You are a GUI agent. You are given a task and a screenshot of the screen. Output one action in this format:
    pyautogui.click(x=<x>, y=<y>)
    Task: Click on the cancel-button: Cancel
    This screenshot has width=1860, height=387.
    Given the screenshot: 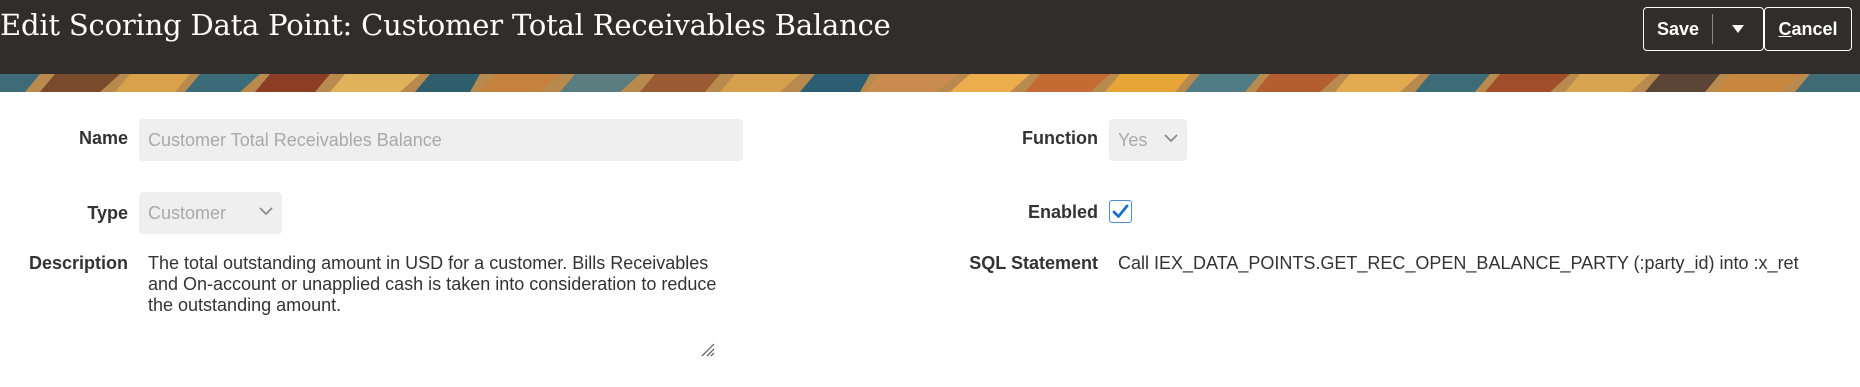 What is the action you would take?
    pyautogui.click(x=1808, y=29)
    